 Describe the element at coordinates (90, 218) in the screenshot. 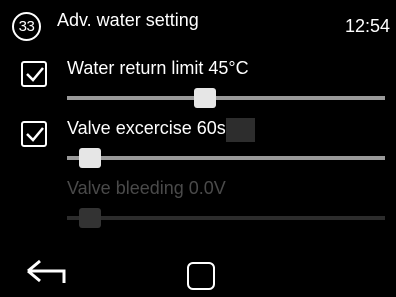

I see `valve-bleeding-slider-thumb` at that location.